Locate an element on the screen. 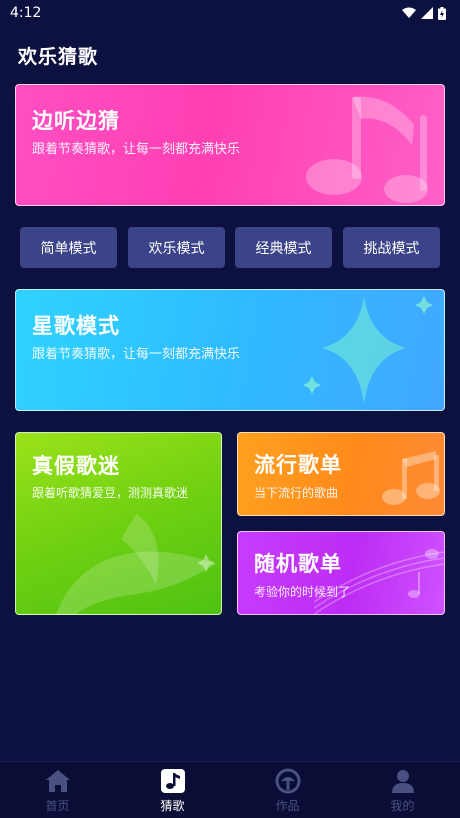  green-card-title: 真假歌迷 is located at coordinates (76, 466).